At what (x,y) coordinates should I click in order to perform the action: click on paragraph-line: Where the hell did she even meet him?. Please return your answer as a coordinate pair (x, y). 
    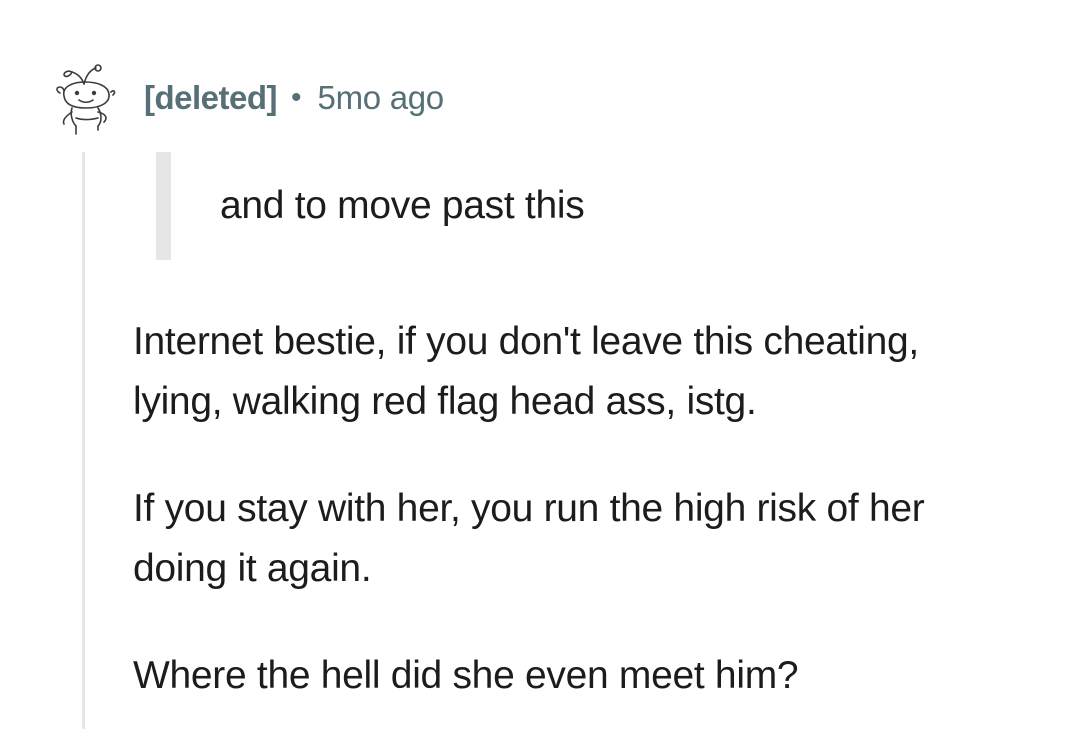
    Looking at the image, I should click on (466, 675).